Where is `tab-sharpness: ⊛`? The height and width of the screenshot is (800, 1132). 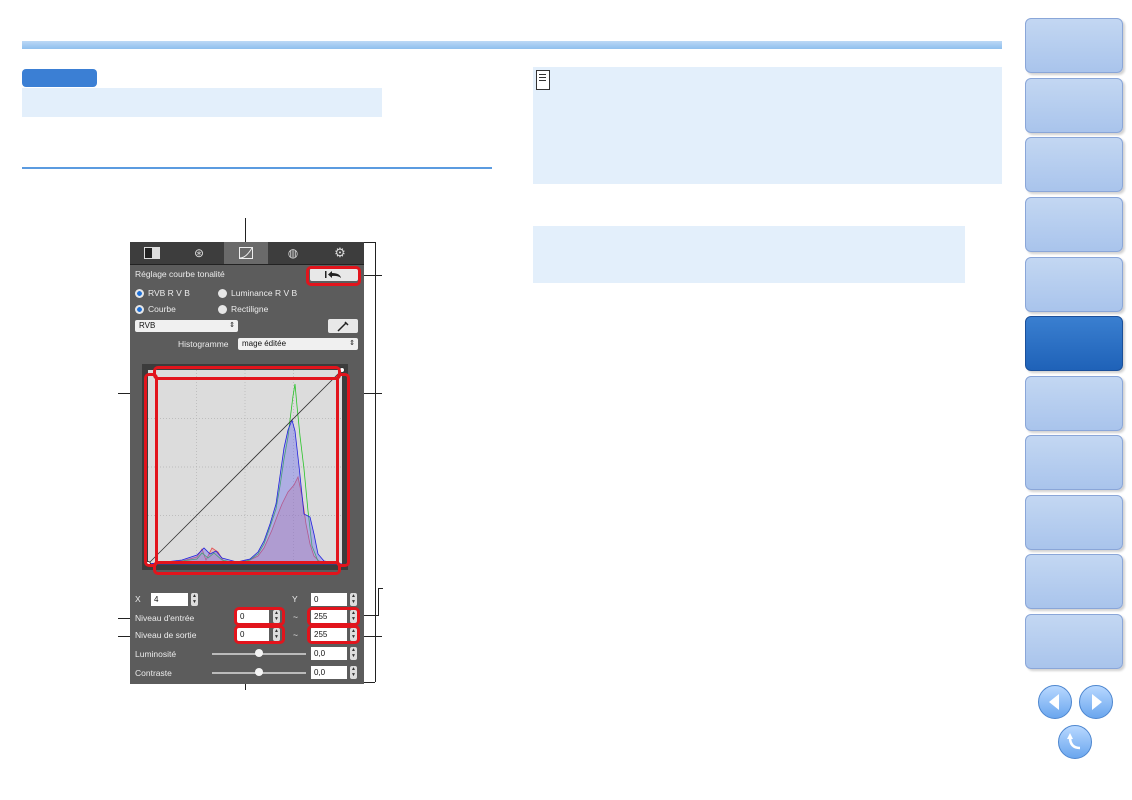
tab-sharpness: ⊛ is located at coordinates (199, 253).